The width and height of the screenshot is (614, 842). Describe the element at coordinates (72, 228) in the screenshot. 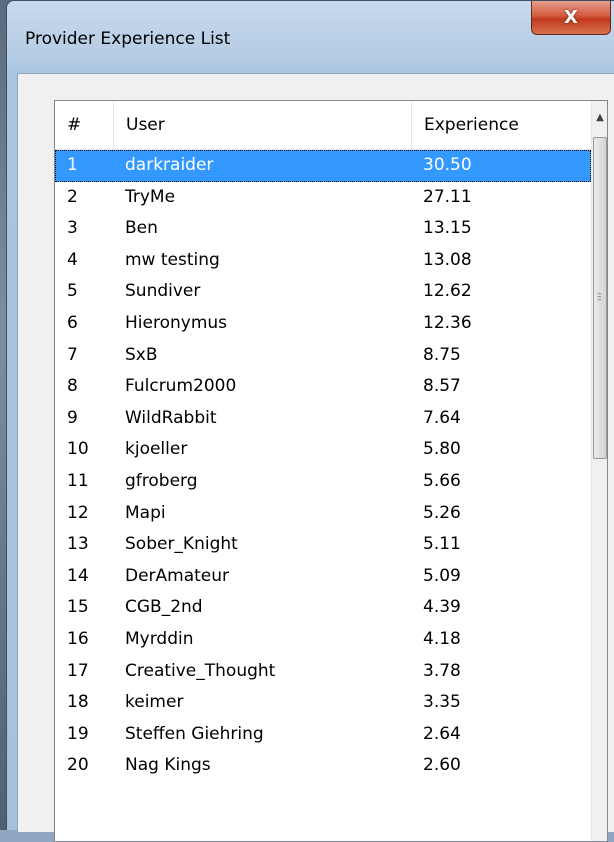

I see `row-number: 3` at that location.